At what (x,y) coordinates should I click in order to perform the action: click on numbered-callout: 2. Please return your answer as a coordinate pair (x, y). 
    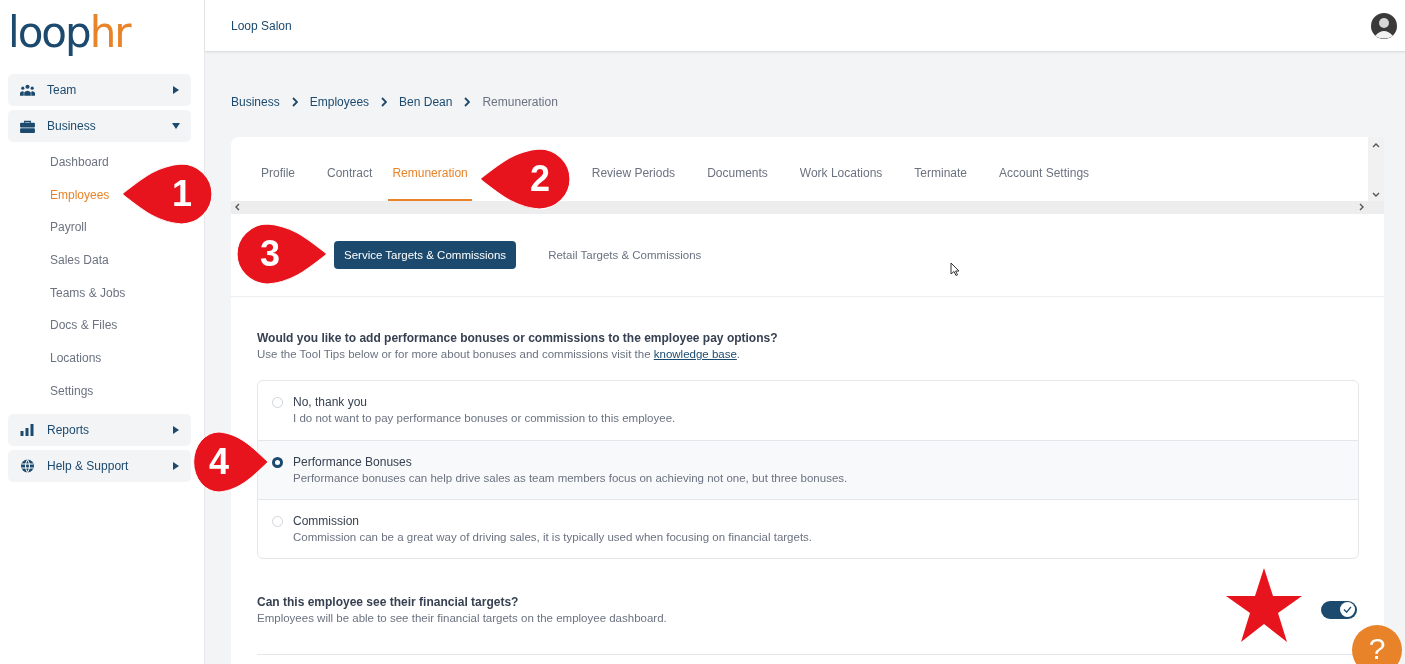
    Looking at the image, I should click on (526, 179).